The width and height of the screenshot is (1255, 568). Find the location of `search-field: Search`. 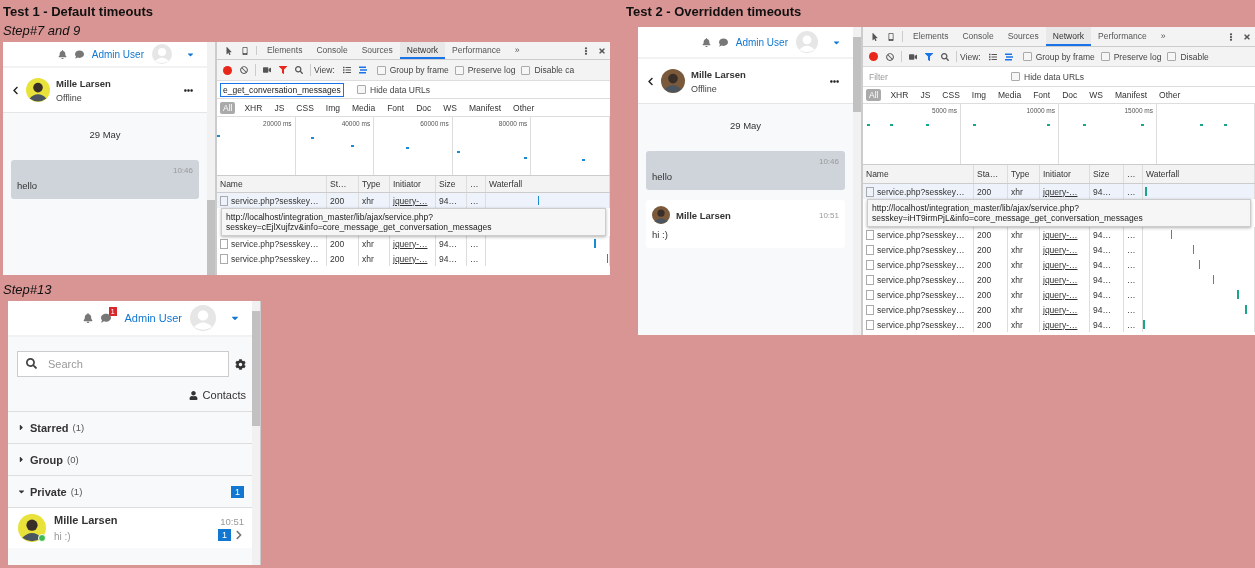

search-field: Search is located at coordinates (123, 364).